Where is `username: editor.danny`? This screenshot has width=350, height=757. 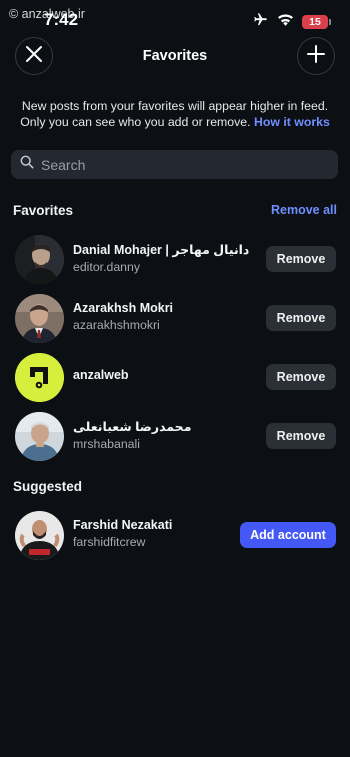
username: editor.danny is located at coordinates (107, 267).